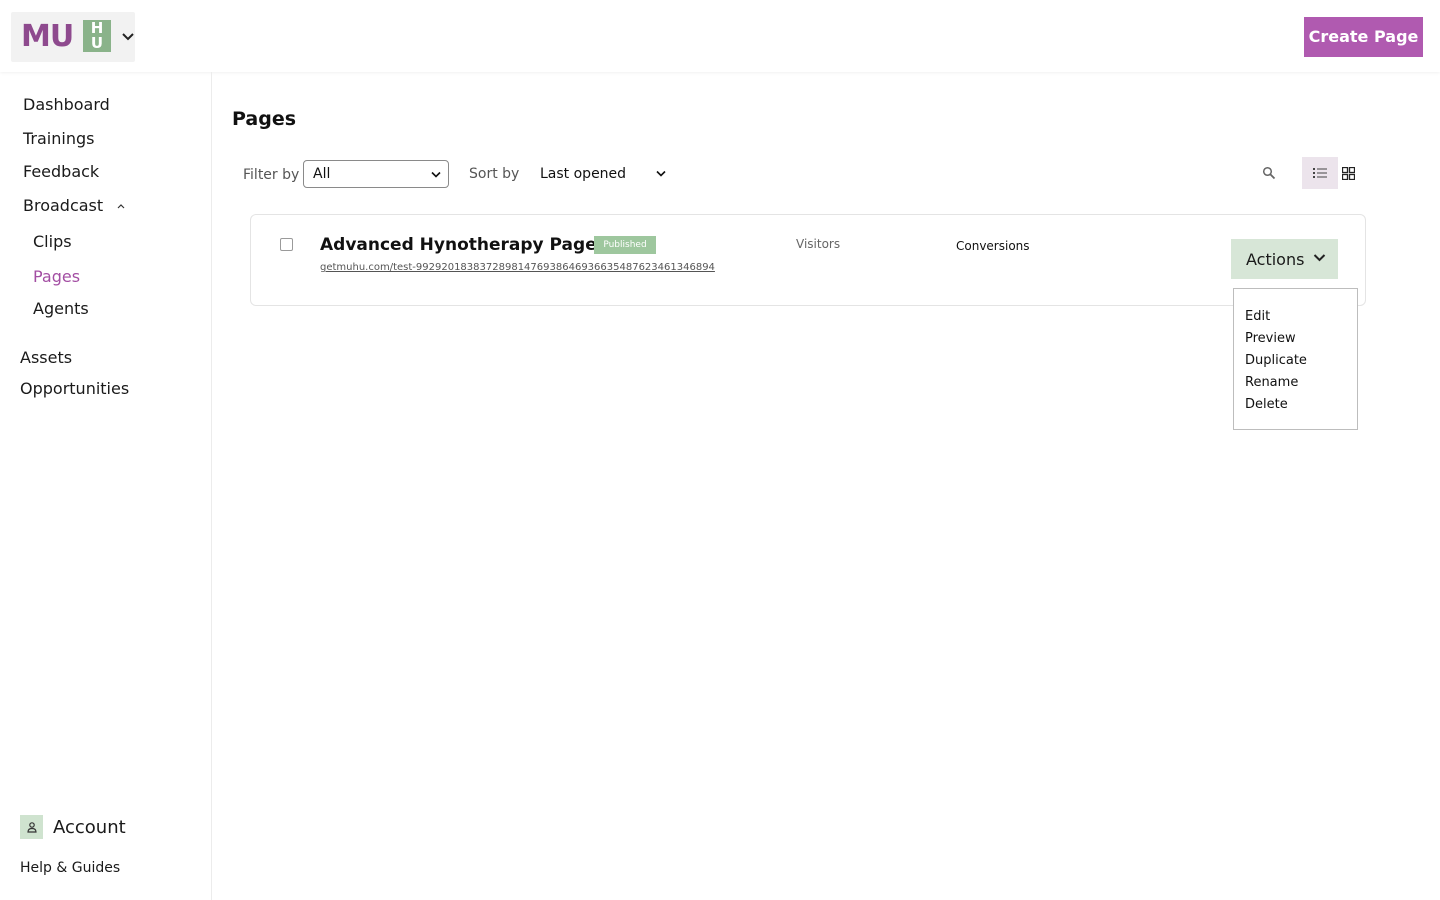 The height and width of the screenshot is (900, 1440). I want to click on sidebar-item-trainings: Trainings, so click(58, 138).